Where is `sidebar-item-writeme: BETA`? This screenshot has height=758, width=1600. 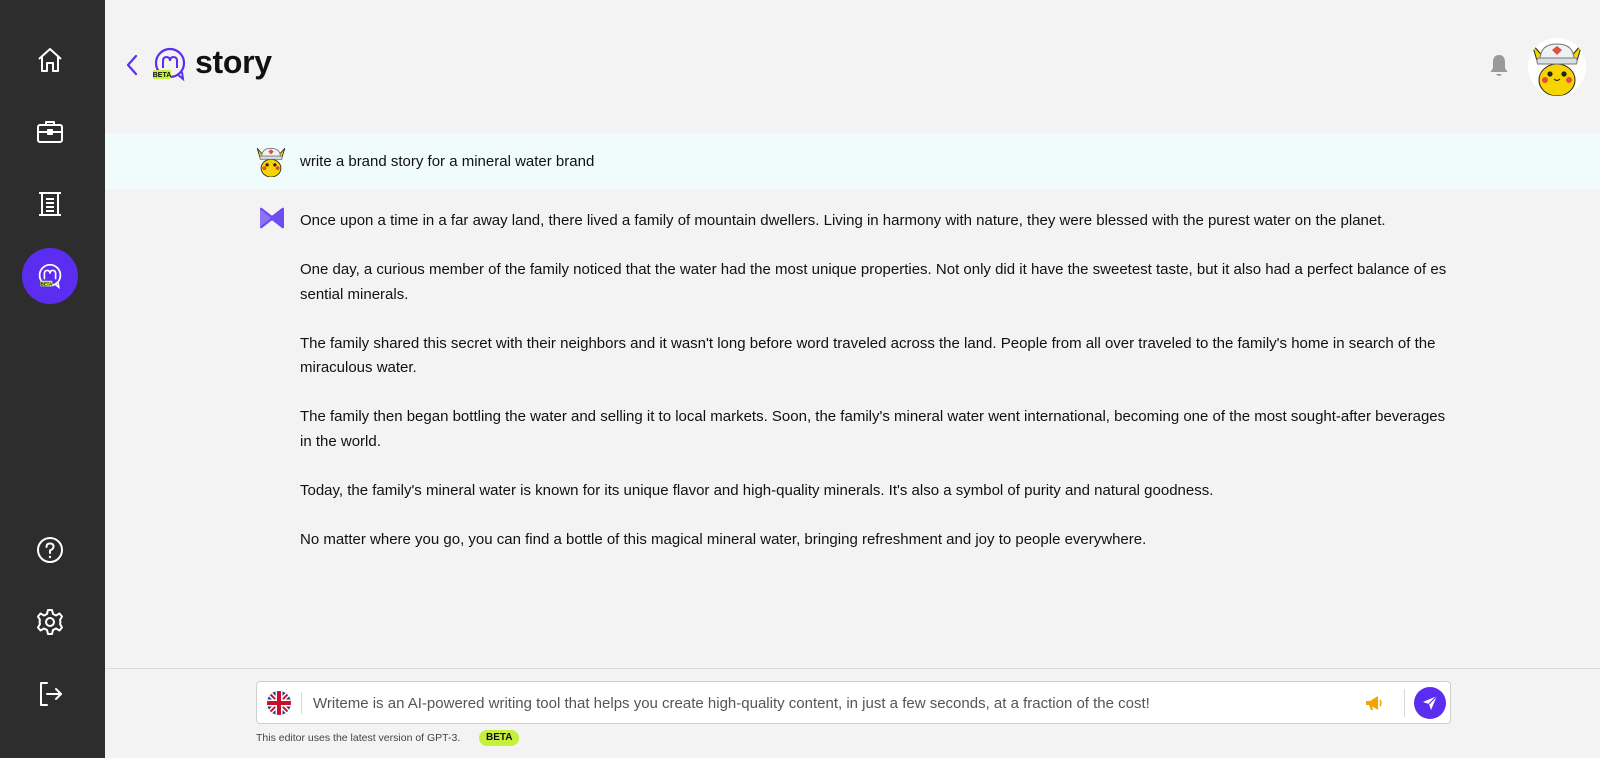 sidebar-item-writeme: BETA is located at coordinates (50, 276).